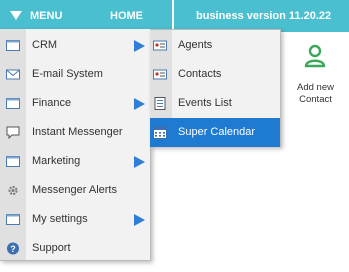  What do you see at coordinates (13, 190) in the screenshot?
I see `gear-icon` at bounding box center [13, 190].